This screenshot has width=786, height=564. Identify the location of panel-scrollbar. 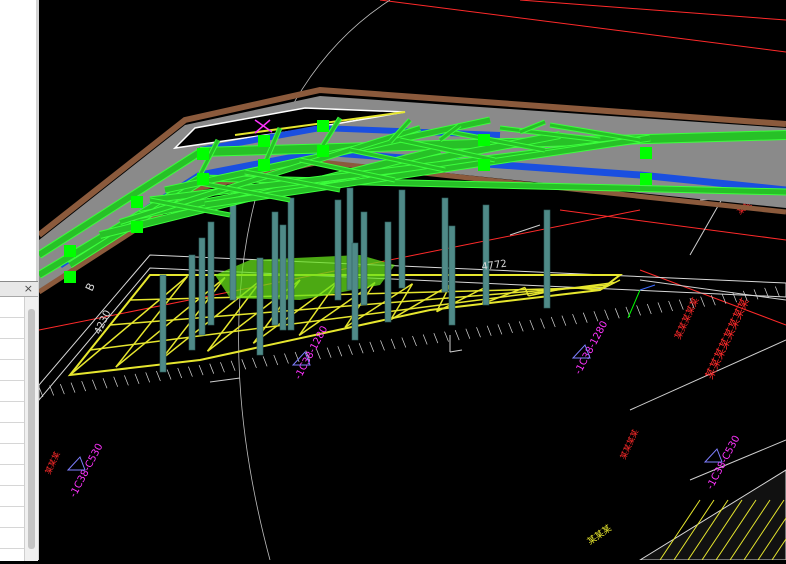
(31, 429).